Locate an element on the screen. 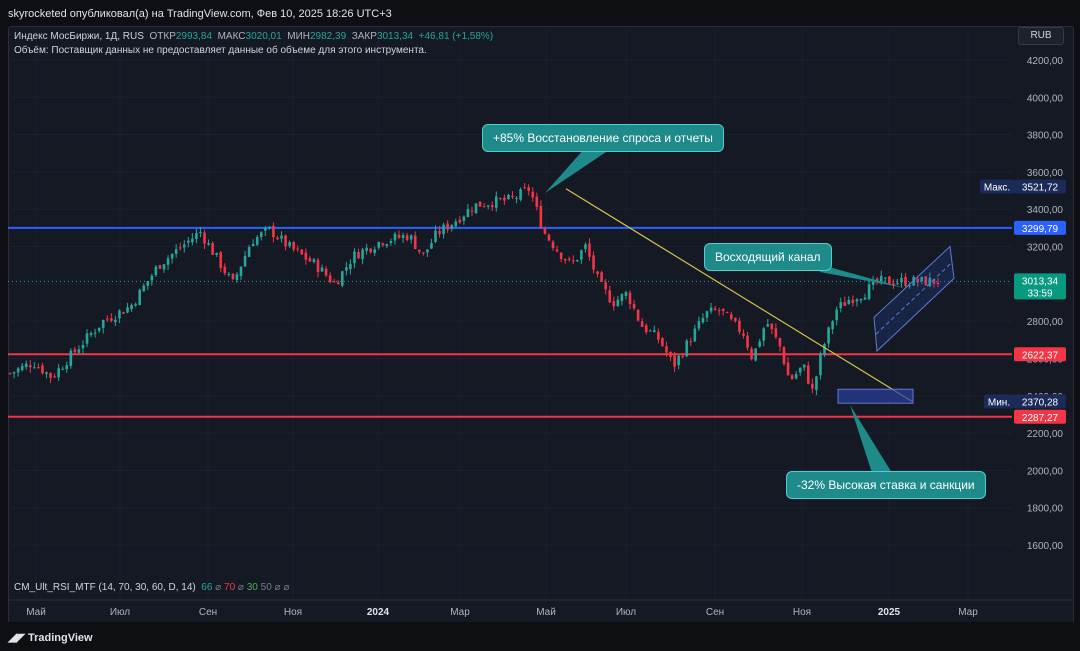 This screenshot has height=651, width=1080. callout-ascending-channel: Восходящий канал is located at coordinates (768, 257).